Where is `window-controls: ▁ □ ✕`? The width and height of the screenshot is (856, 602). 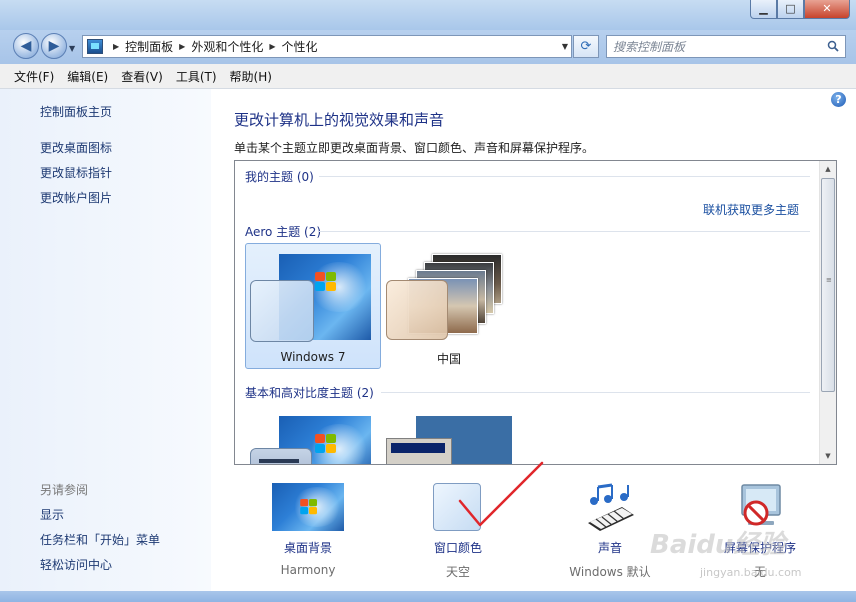 window-controls: ▁ □ ✕ is located at coordinates (800, 9).